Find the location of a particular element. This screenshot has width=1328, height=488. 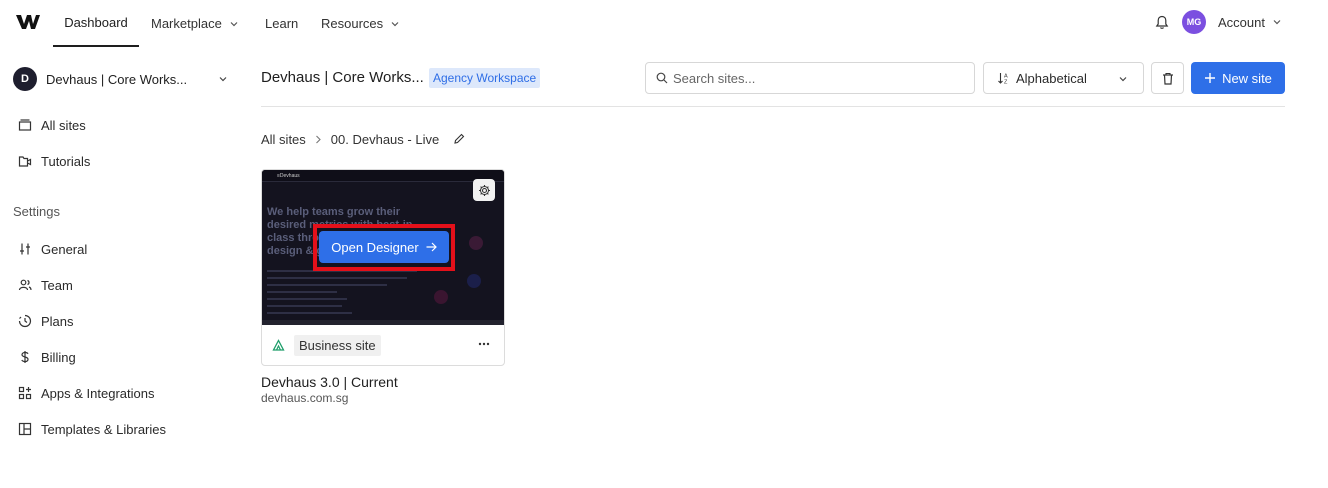

site-card-footer: Business site is located at coordinates (383, 345).